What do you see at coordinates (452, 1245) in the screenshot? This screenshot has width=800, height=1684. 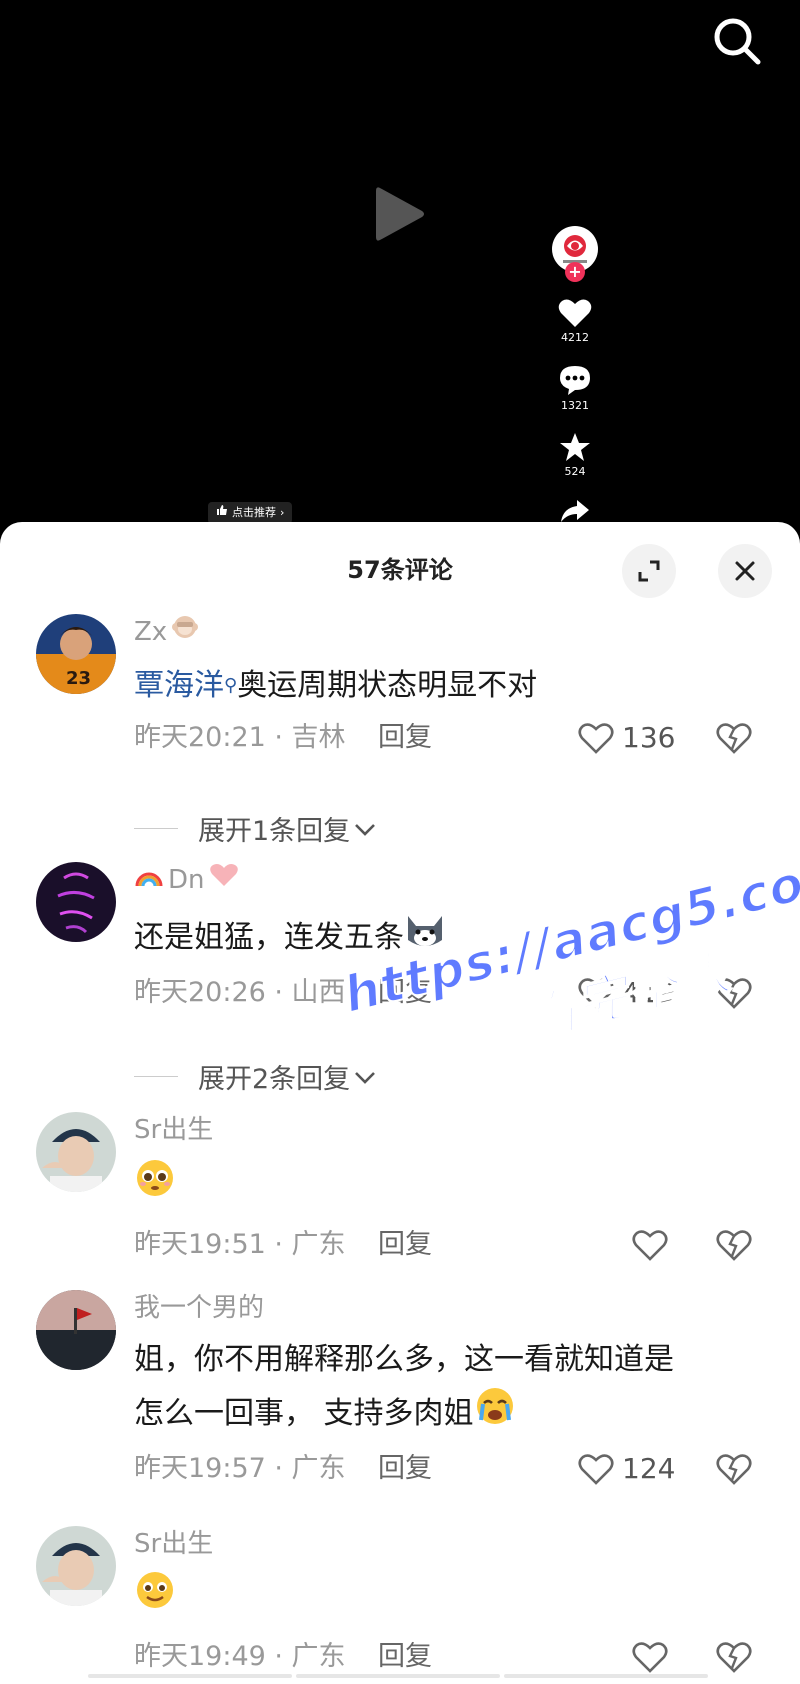 I see `comment-meta: 昨天19:51 · 广东 回复` at bounding box center [452, 1245].